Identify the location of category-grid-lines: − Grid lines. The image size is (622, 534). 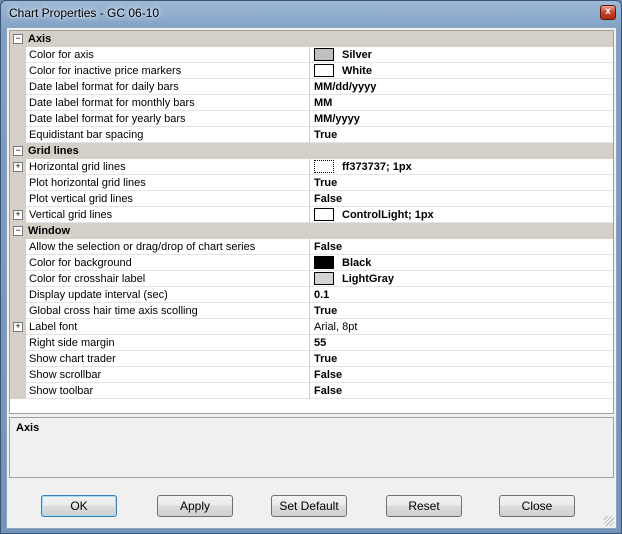
(311, 151).